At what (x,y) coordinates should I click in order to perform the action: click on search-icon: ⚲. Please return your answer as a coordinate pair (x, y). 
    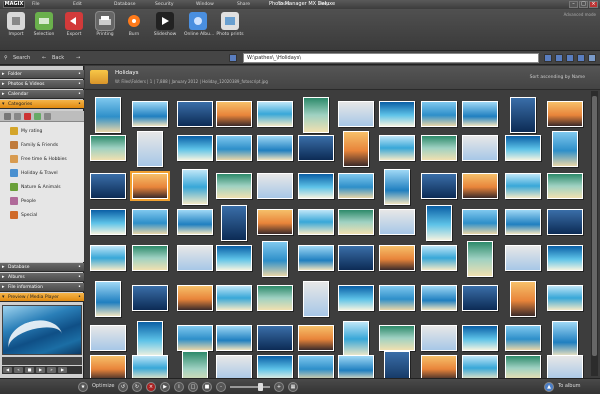
    Looking at the image, I should click on (6, 58).